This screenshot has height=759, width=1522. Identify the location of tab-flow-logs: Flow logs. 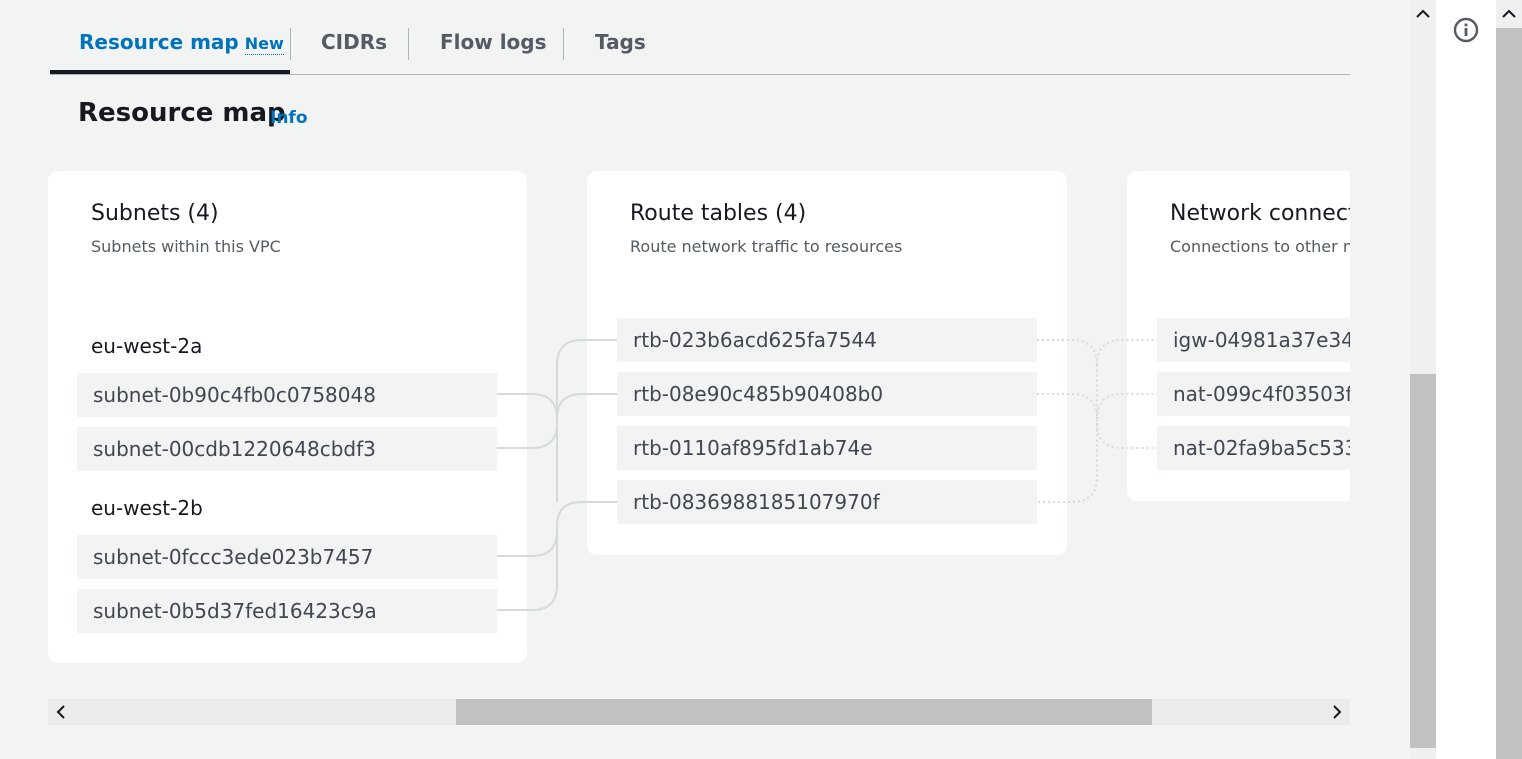
(493, 42).